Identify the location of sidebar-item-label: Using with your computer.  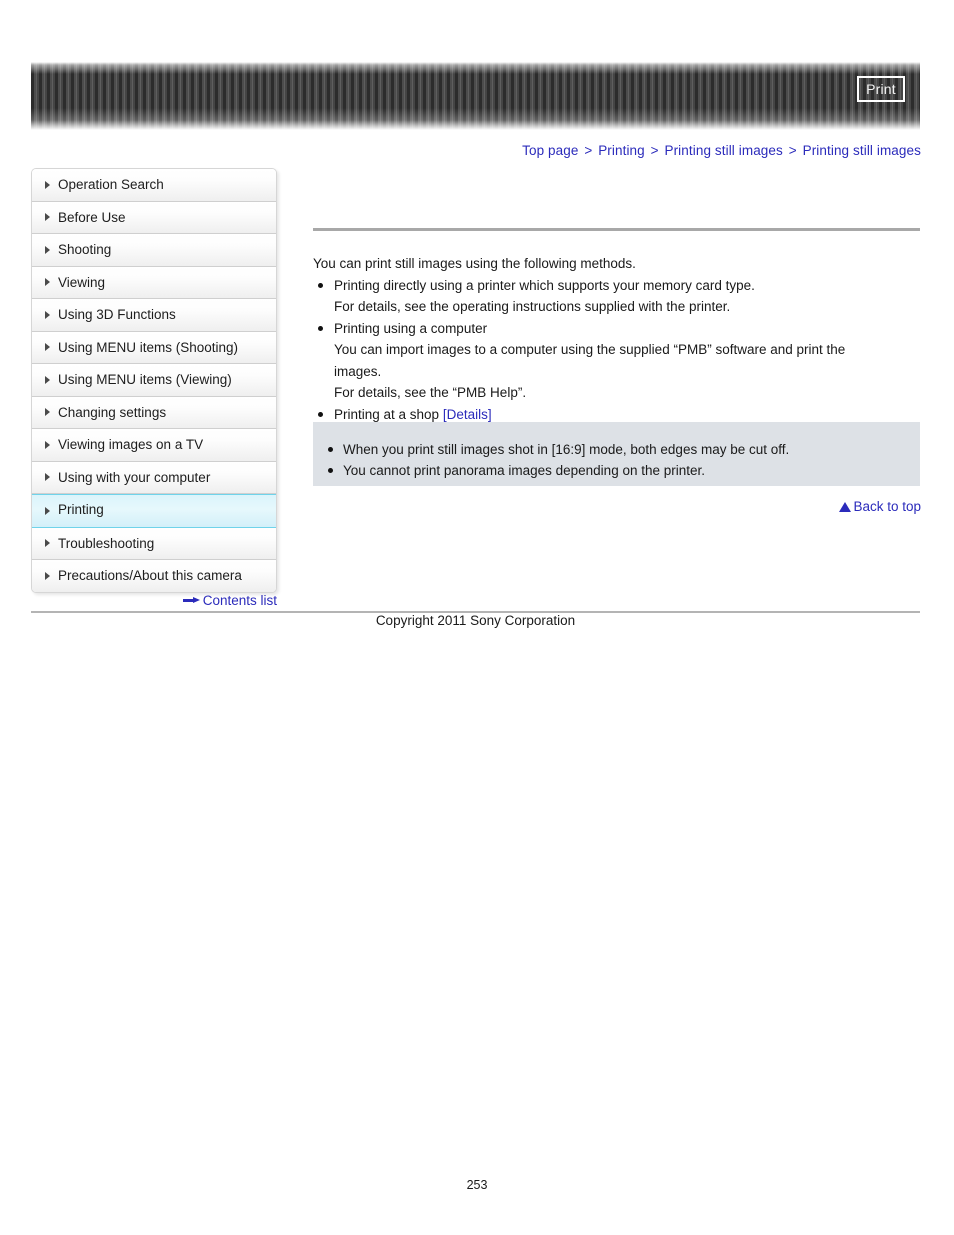
(134, 477).